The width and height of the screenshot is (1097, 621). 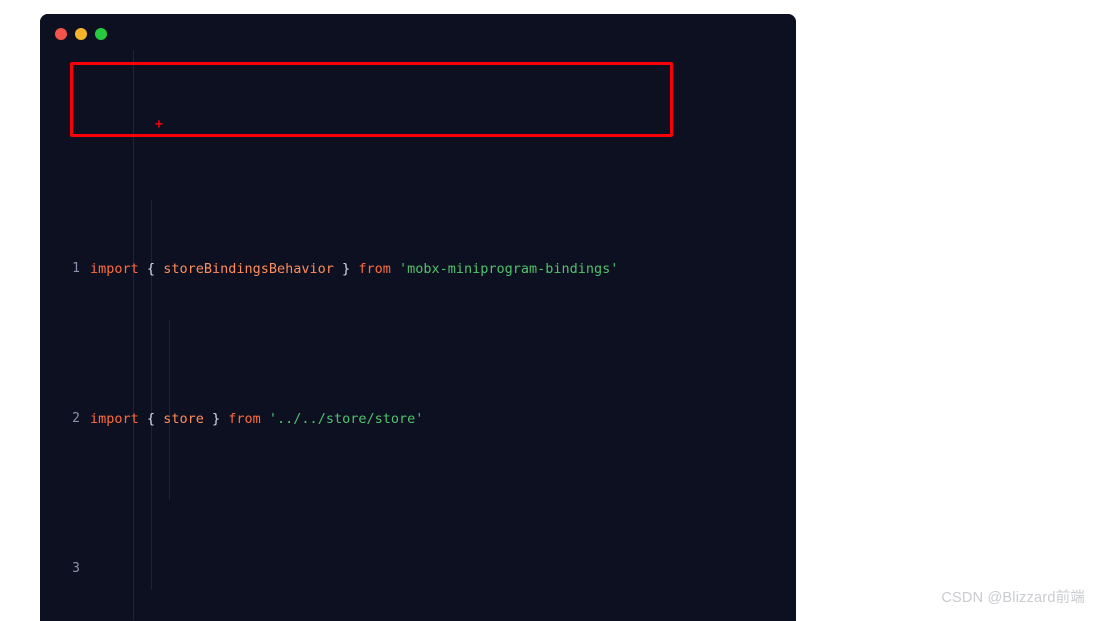 I want to click on window-titlebar, so click(x=418, y=32).